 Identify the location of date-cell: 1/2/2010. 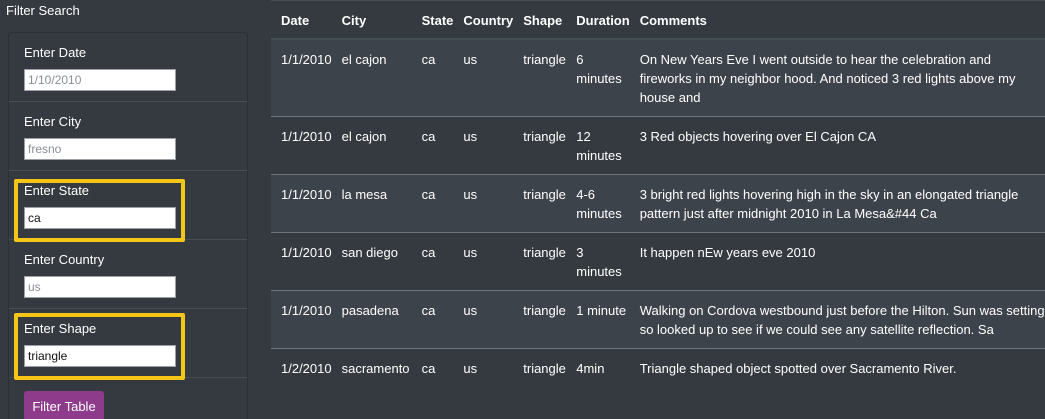
(301, 367).